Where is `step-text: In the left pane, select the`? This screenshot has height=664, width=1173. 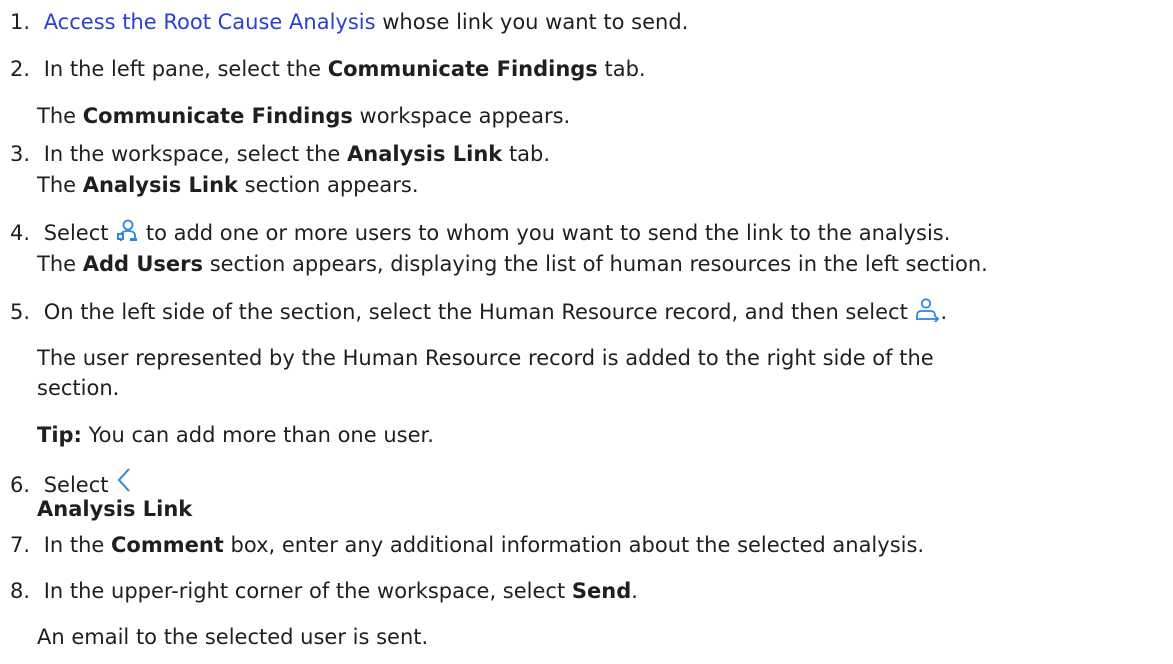
step-text: In the left pane, select the is located at coordinates (185, 69).